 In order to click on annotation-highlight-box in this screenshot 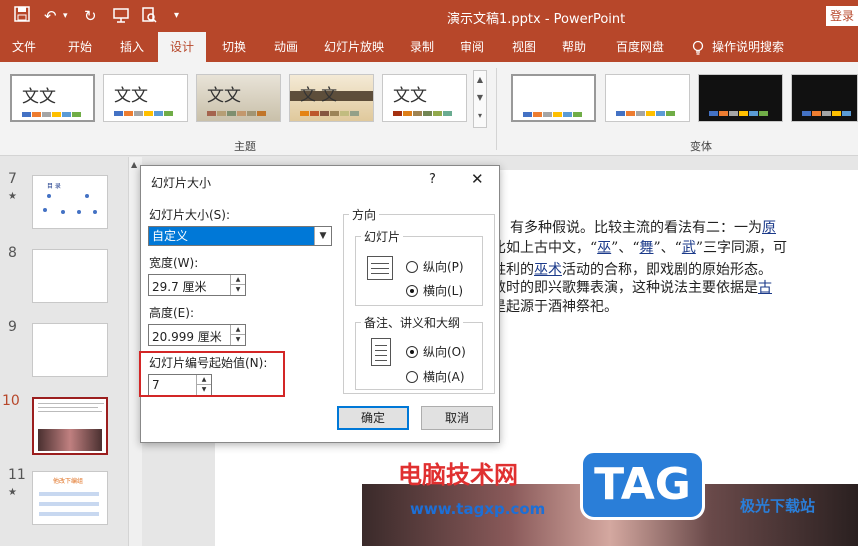, I will do `click(212, 374)`.